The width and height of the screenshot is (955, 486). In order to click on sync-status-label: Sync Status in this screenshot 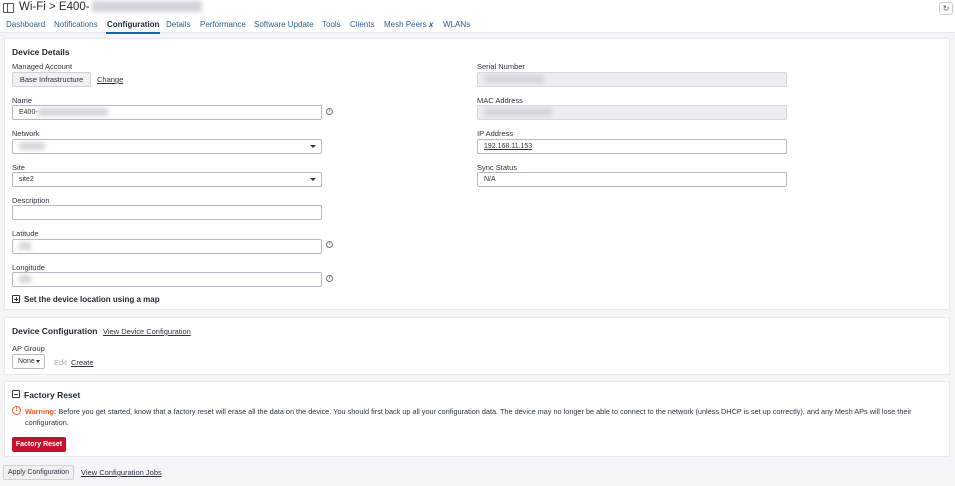, I will do `click(497, 167)`.